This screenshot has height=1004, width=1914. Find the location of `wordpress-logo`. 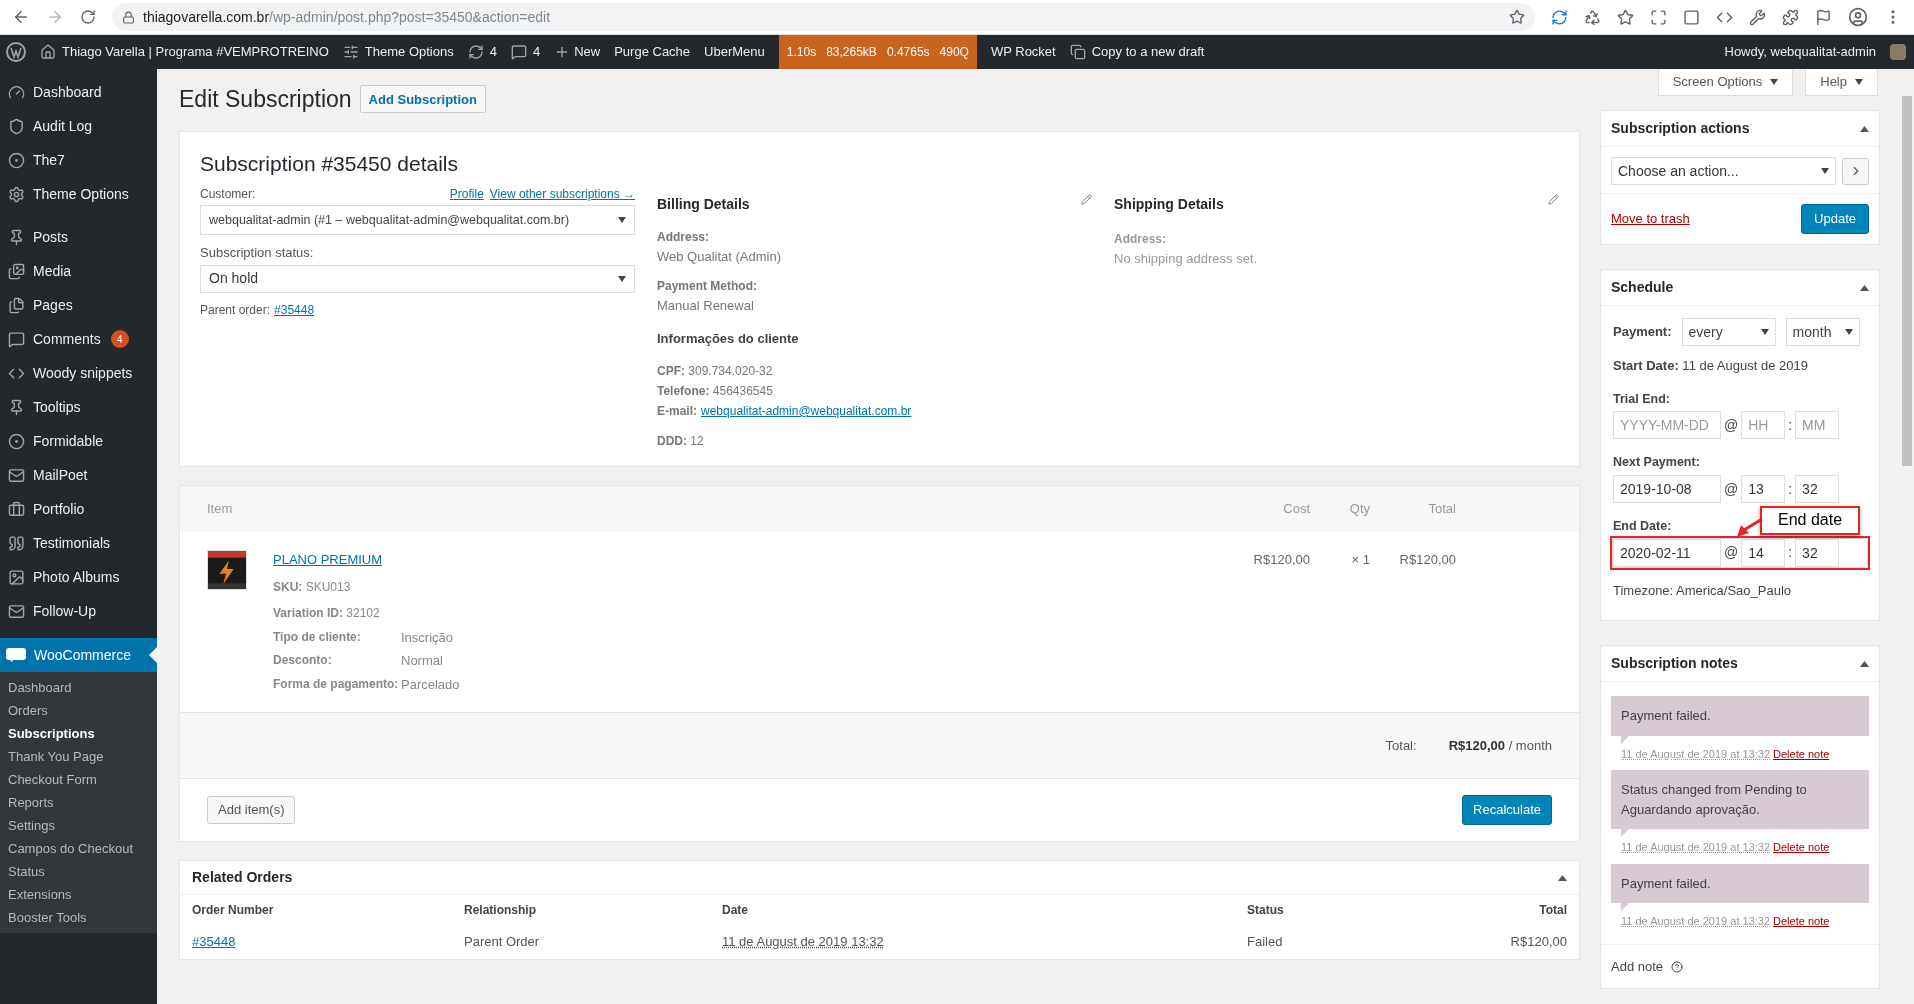

wordpress-logo is located at coordinates (16, 52).